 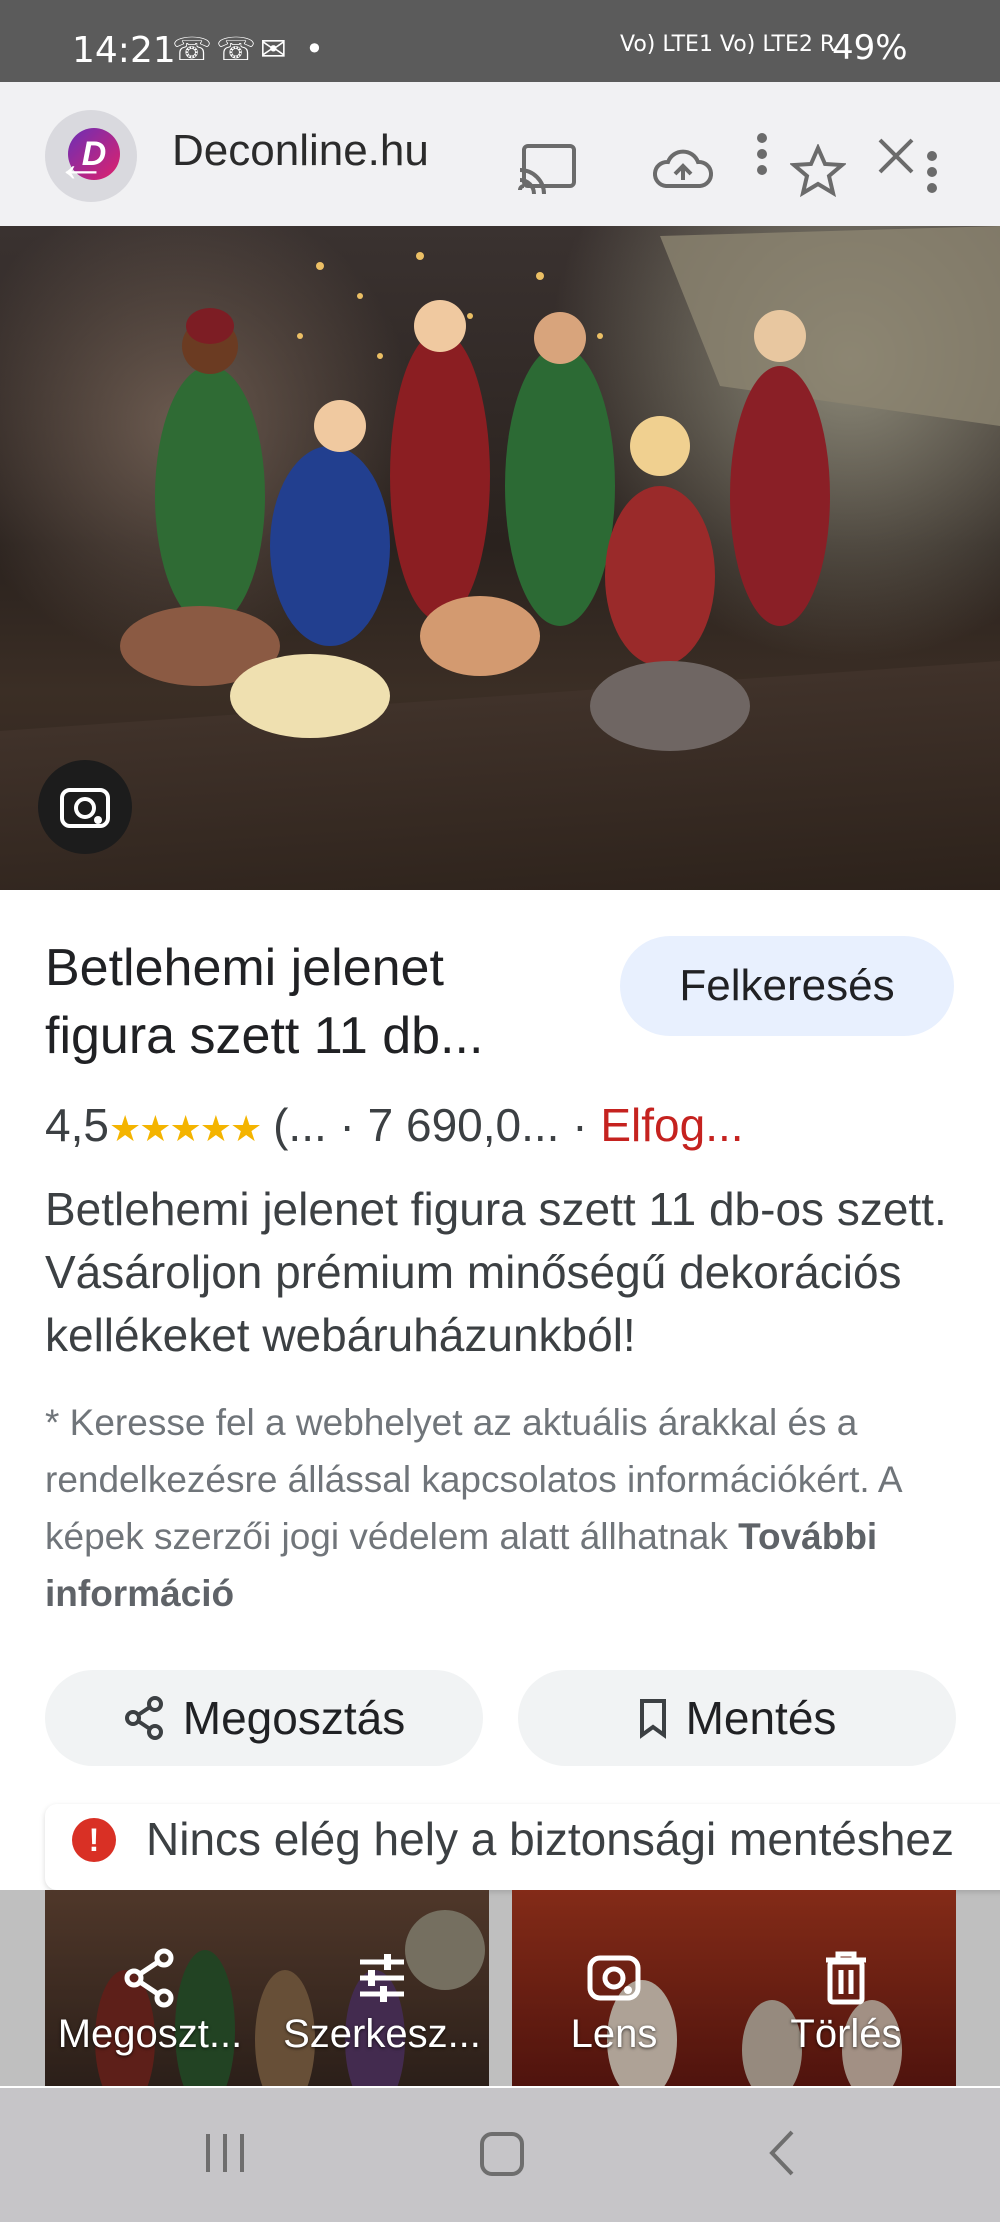 What do you see at coordinates (683, 169) in the screenshot?
I see `cloud-upload-icon` at bounding box center [683, 169].